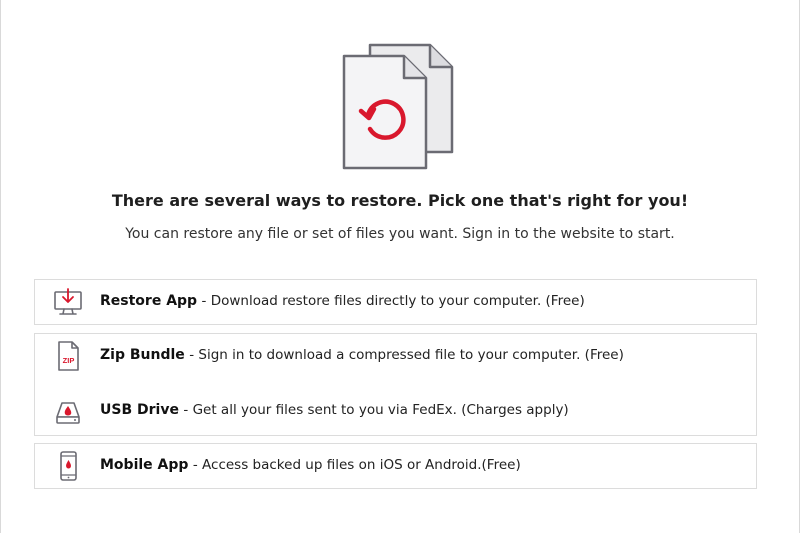 The image size is (800, 533). What do you see at coordinates (149, 301) in the screenshot?
I see `option-name: Restore App` at bounding box center [149, 301].